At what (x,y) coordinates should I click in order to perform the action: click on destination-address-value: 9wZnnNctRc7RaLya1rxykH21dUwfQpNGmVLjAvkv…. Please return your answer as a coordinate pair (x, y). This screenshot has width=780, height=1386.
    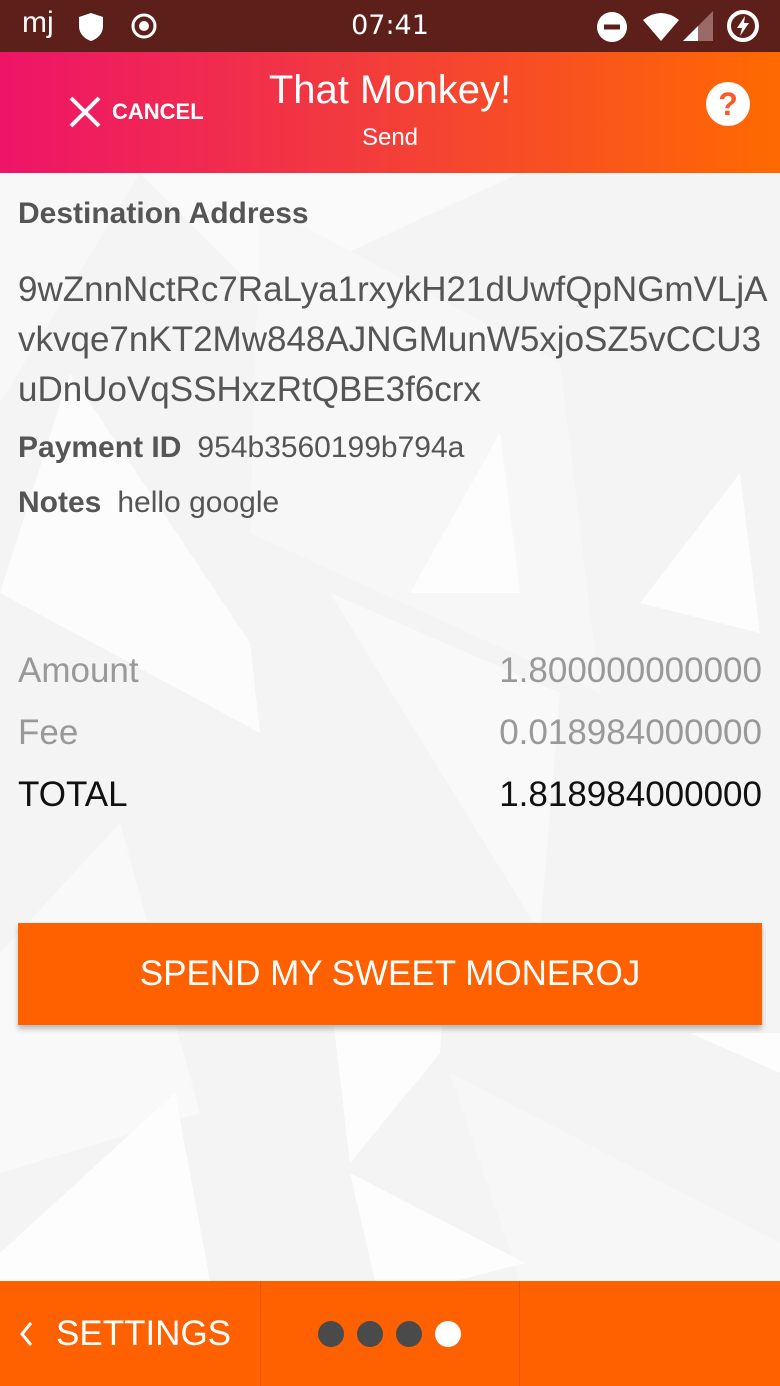
    Looking at the image, I should click on (393, 339).